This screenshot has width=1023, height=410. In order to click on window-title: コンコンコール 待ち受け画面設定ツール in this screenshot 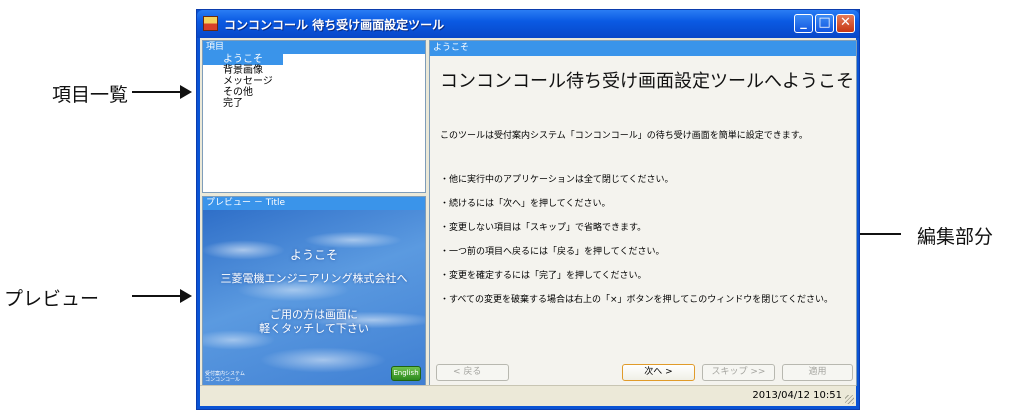, I will do `click(334, 25)`.